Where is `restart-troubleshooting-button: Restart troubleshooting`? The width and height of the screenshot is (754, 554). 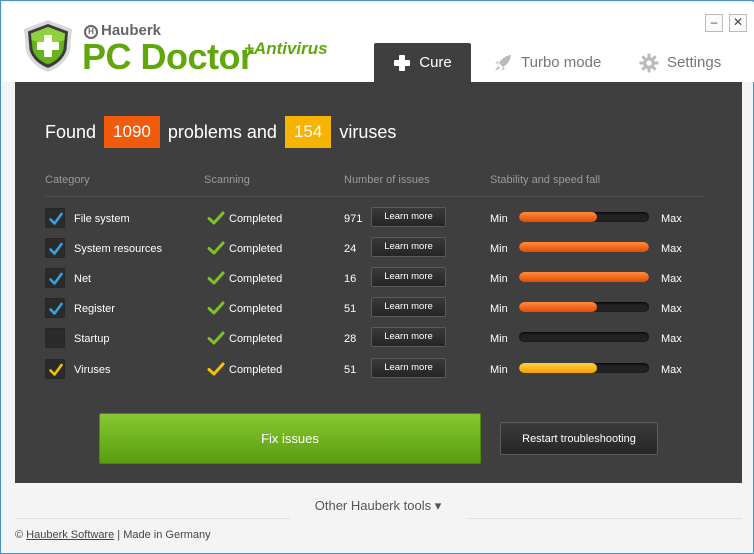 restart-troubleshooting-button: Restart troubleshooting is located at coordinates (579, 438).